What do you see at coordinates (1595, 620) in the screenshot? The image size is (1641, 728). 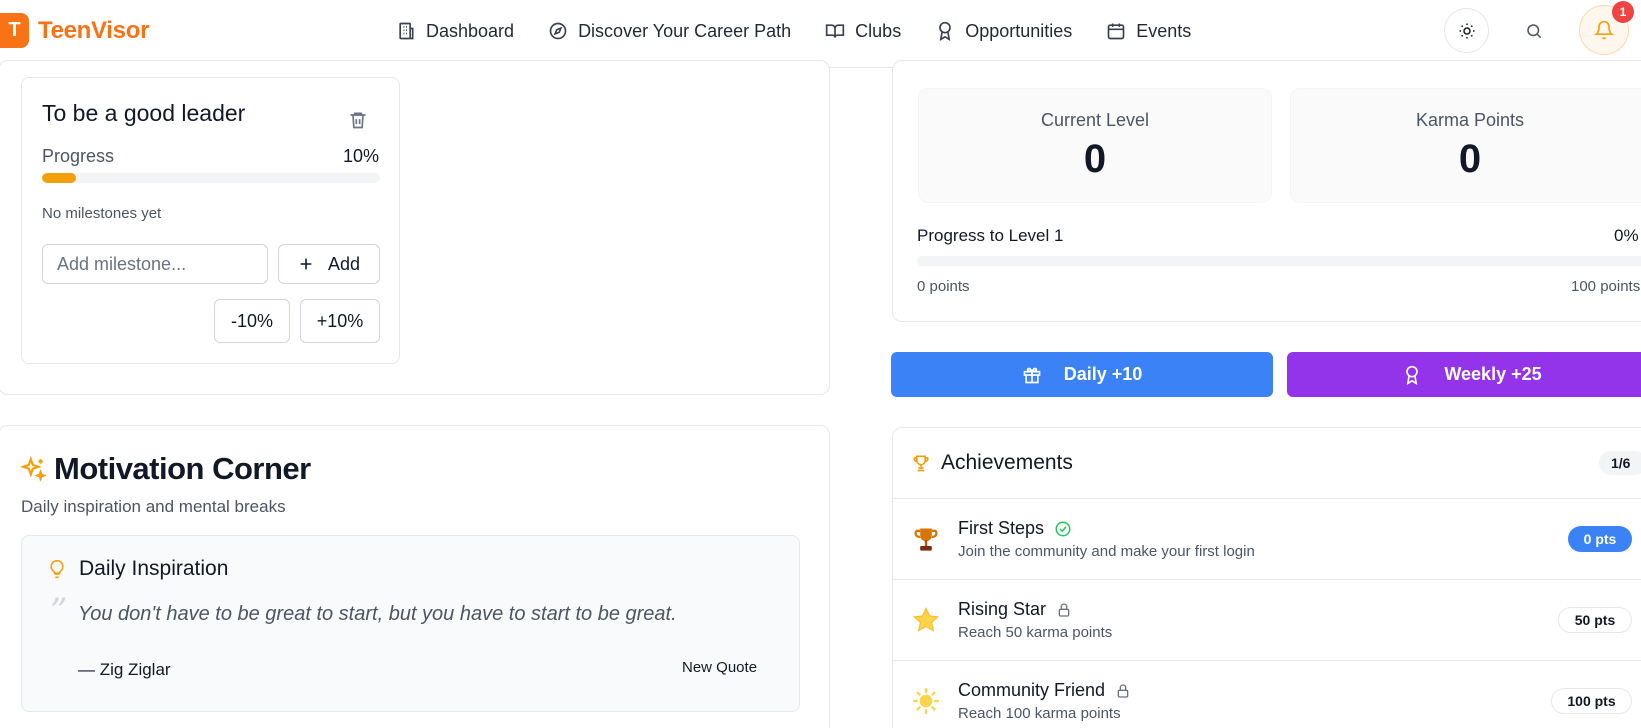 I see `achievement-points-badge: 50 pts` at bounding box center [1595, 620].